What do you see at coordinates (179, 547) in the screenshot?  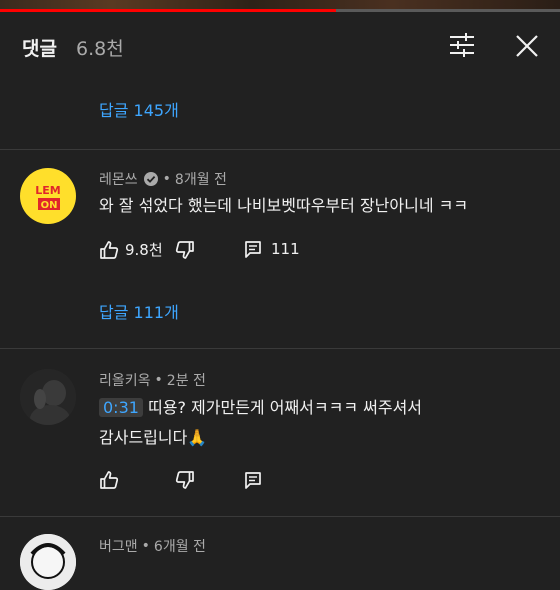 I see `comment-time: 6개월 전` at bounding box center [179, 547].